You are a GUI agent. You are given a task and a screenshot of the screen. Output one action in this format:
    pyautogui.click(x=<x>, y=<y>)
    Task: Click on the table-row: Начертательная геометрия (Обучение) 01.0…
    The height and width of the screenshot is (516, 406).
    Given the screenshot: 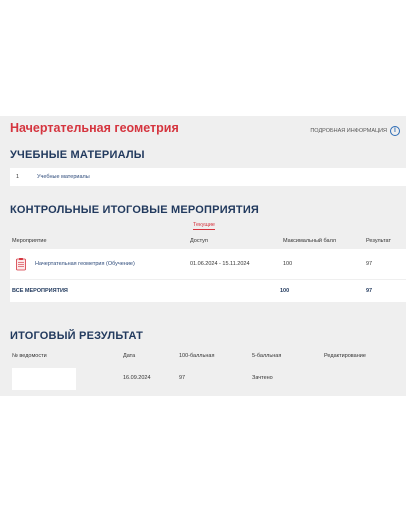 What is the action you would take?
    pyautogui.click(x=208, y=264)
    